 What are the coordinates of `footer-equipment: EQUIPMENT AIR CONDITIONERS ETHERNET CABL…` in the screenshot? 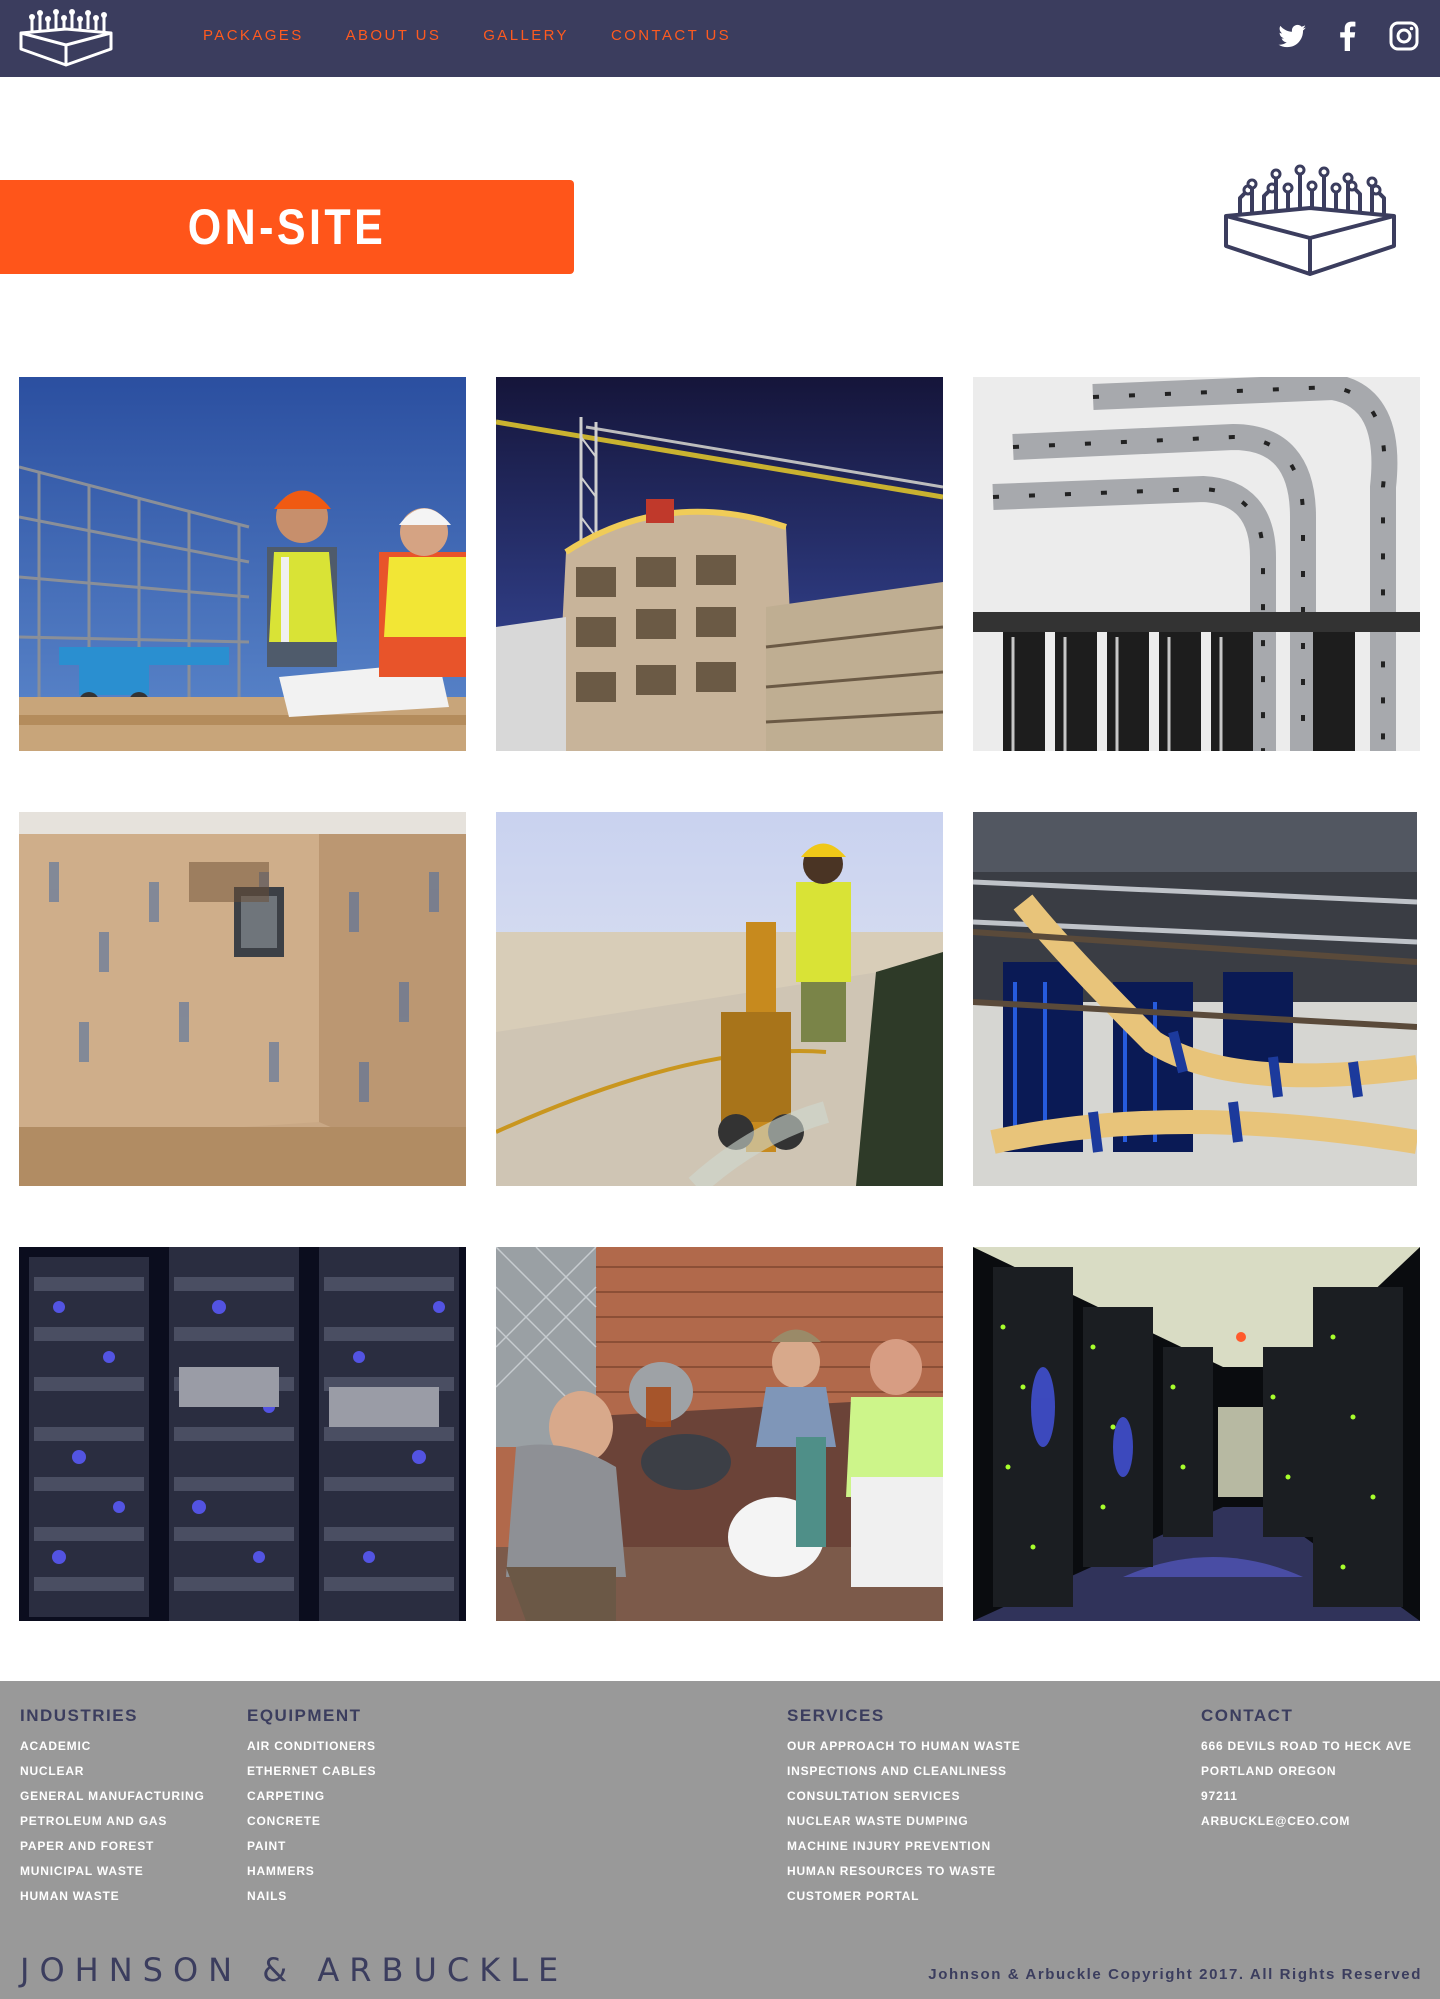 It's located at (311, 1807).